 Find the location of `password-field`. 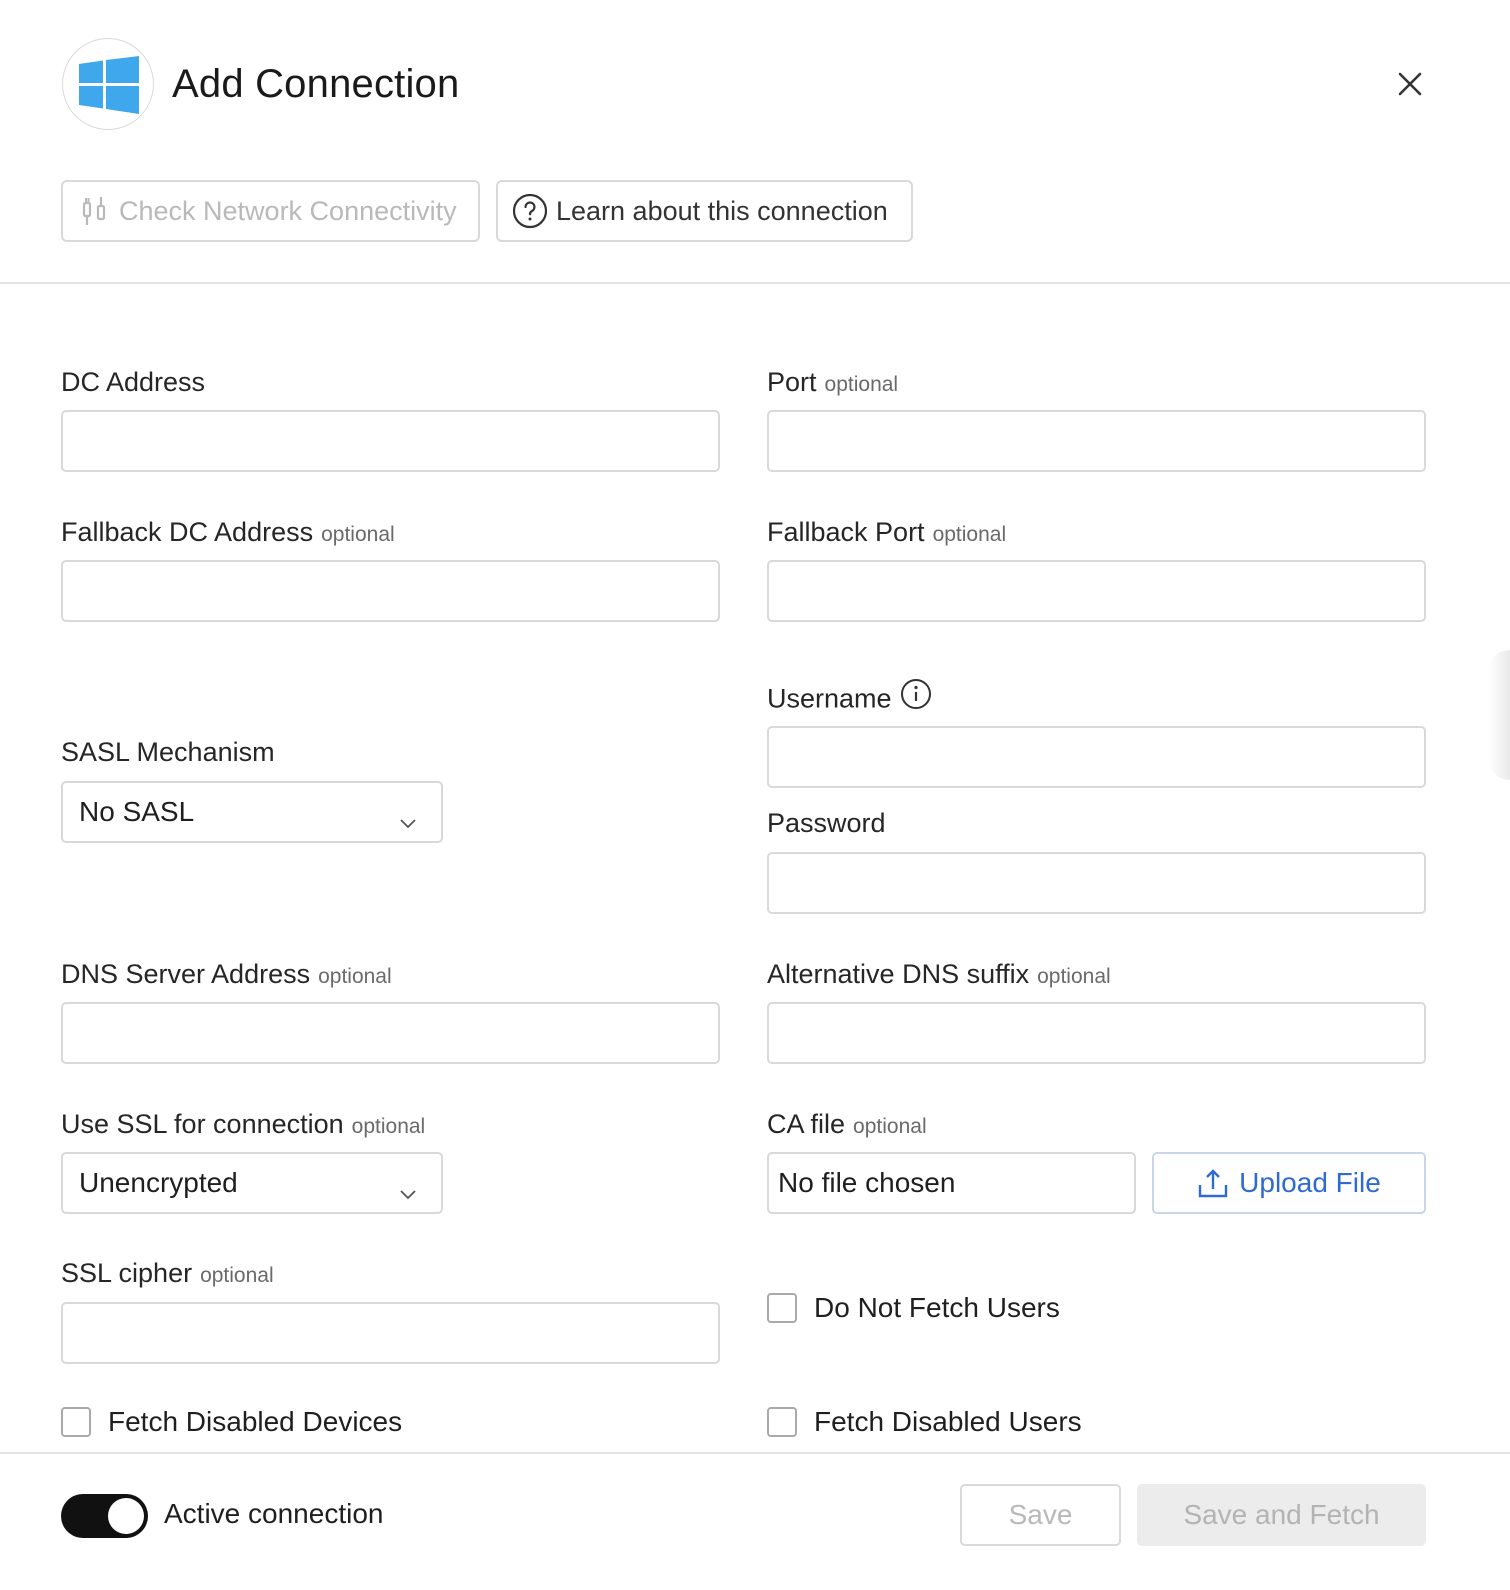

password-field is located at coordinates (1096, 883).